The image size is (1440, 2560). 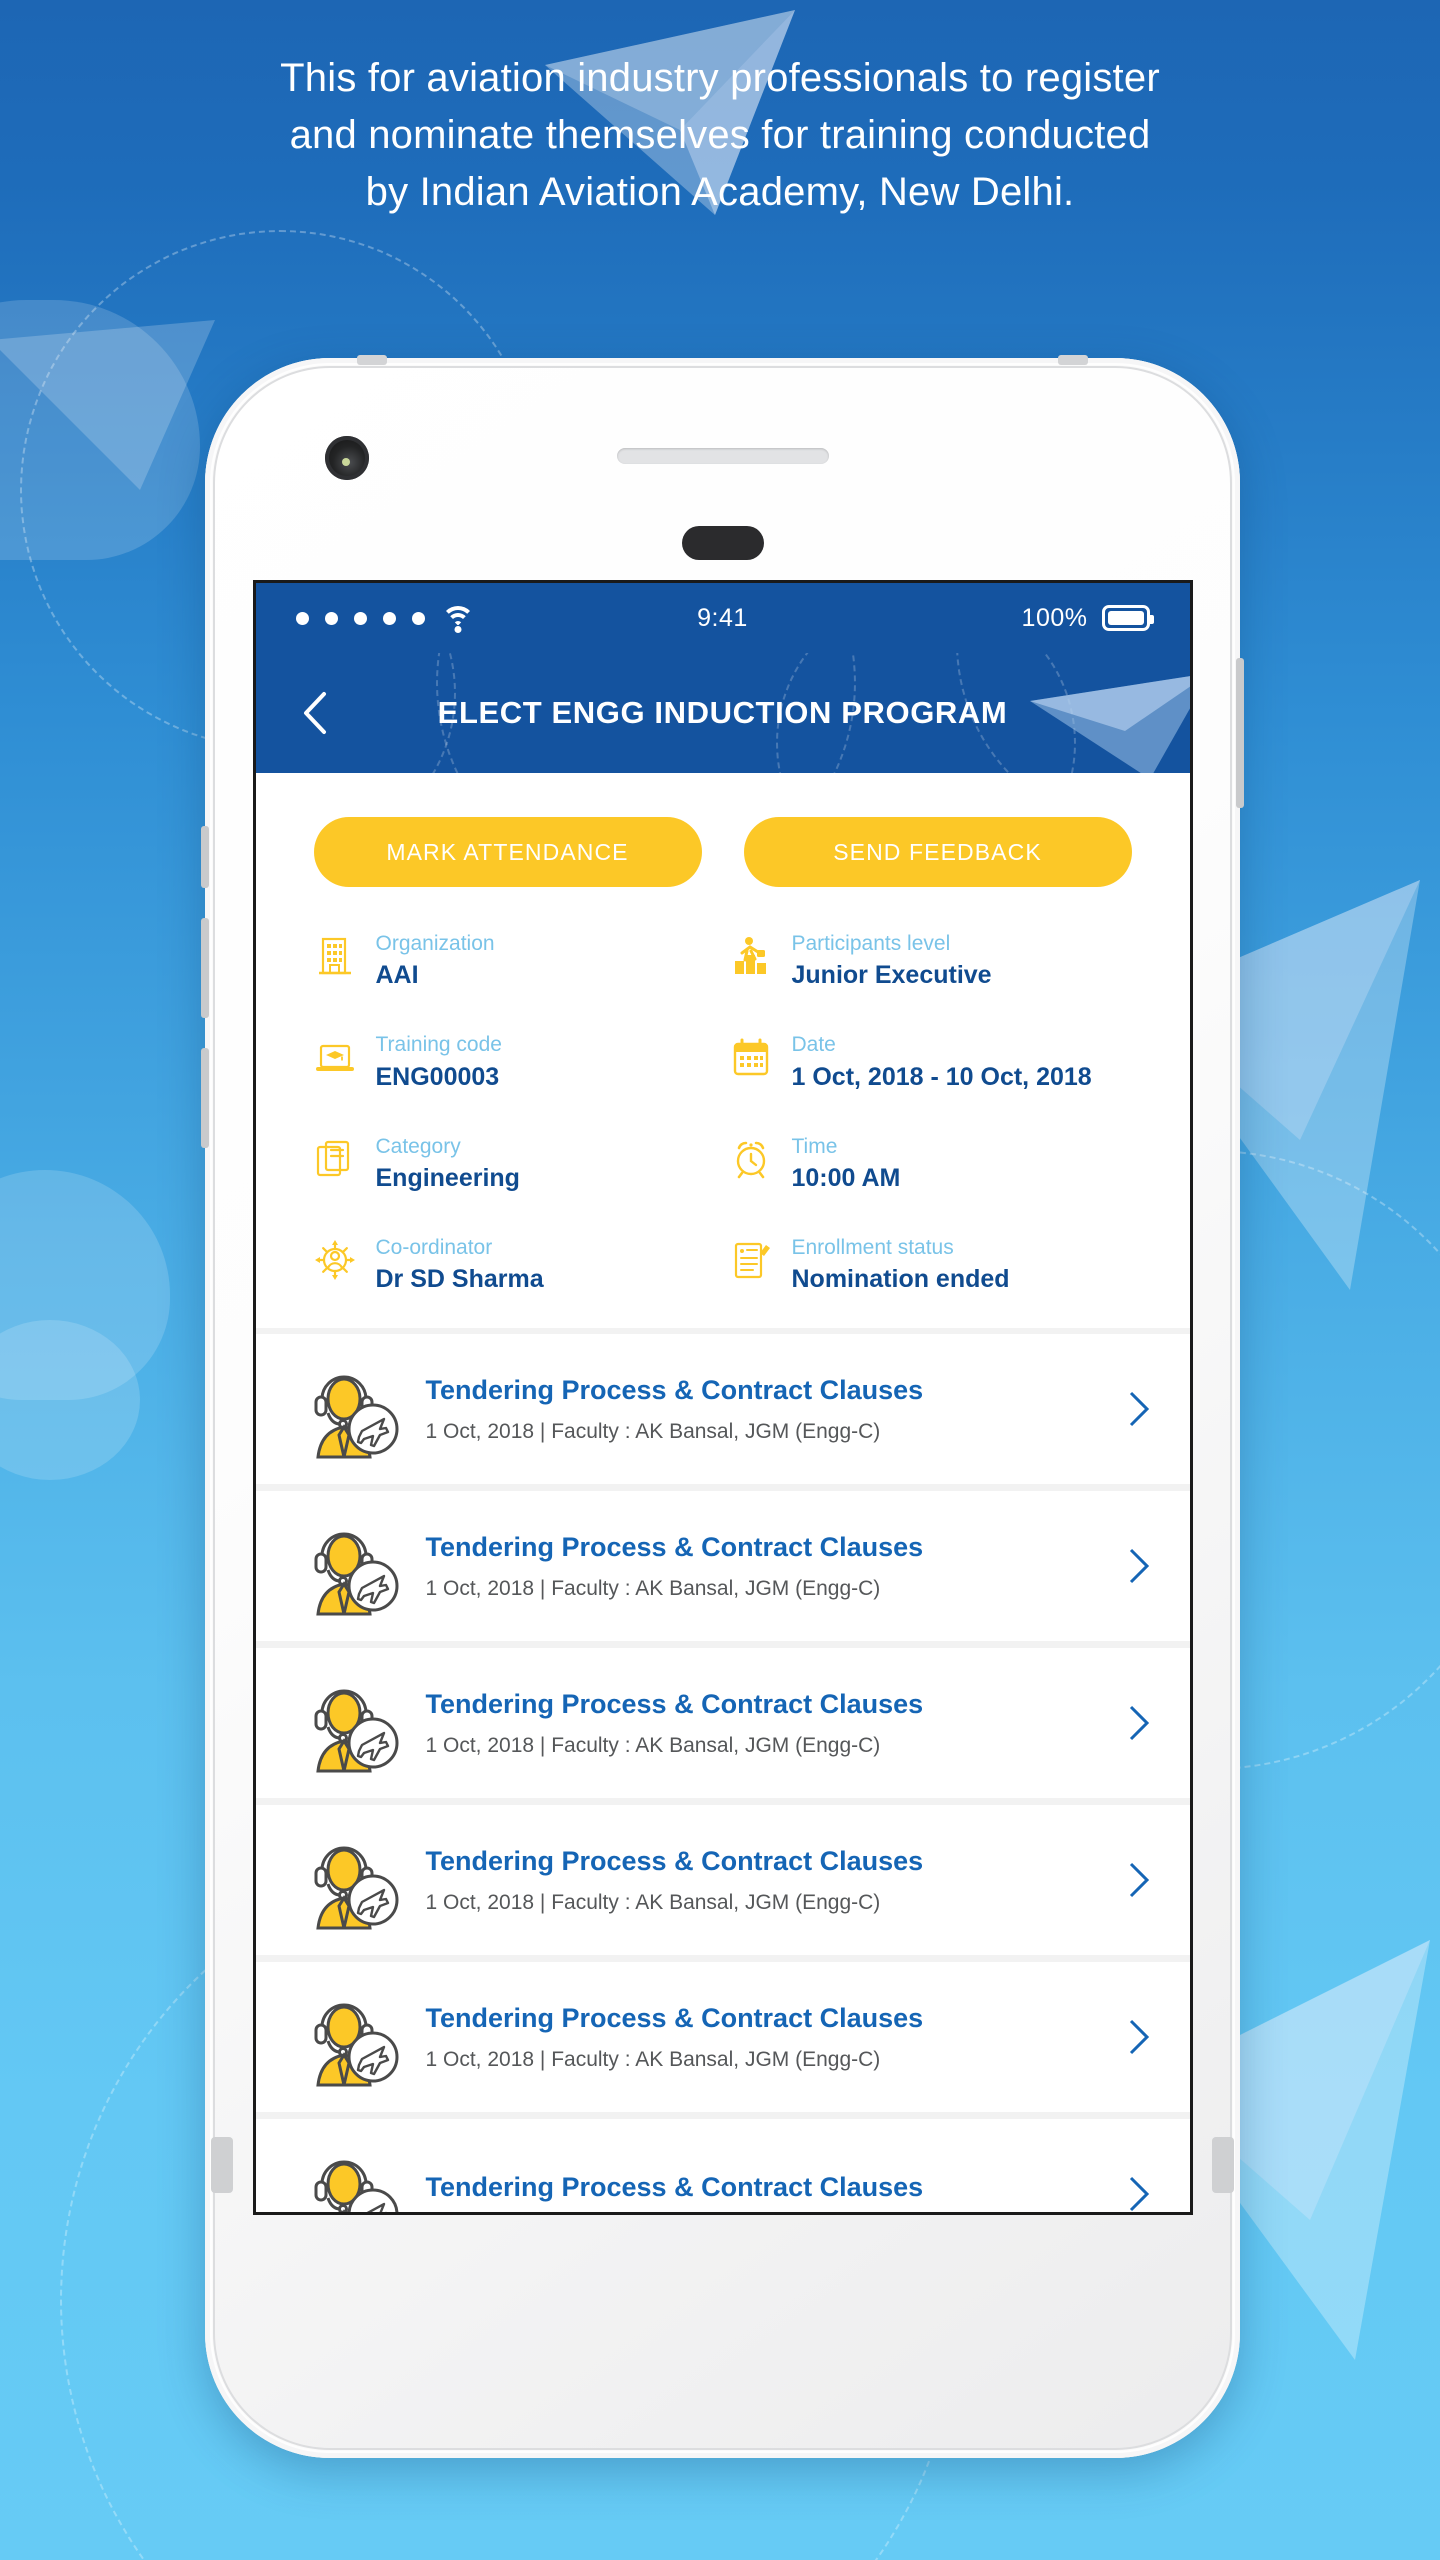 I want to click on info-value: AAI, so click(x=397, y=975).